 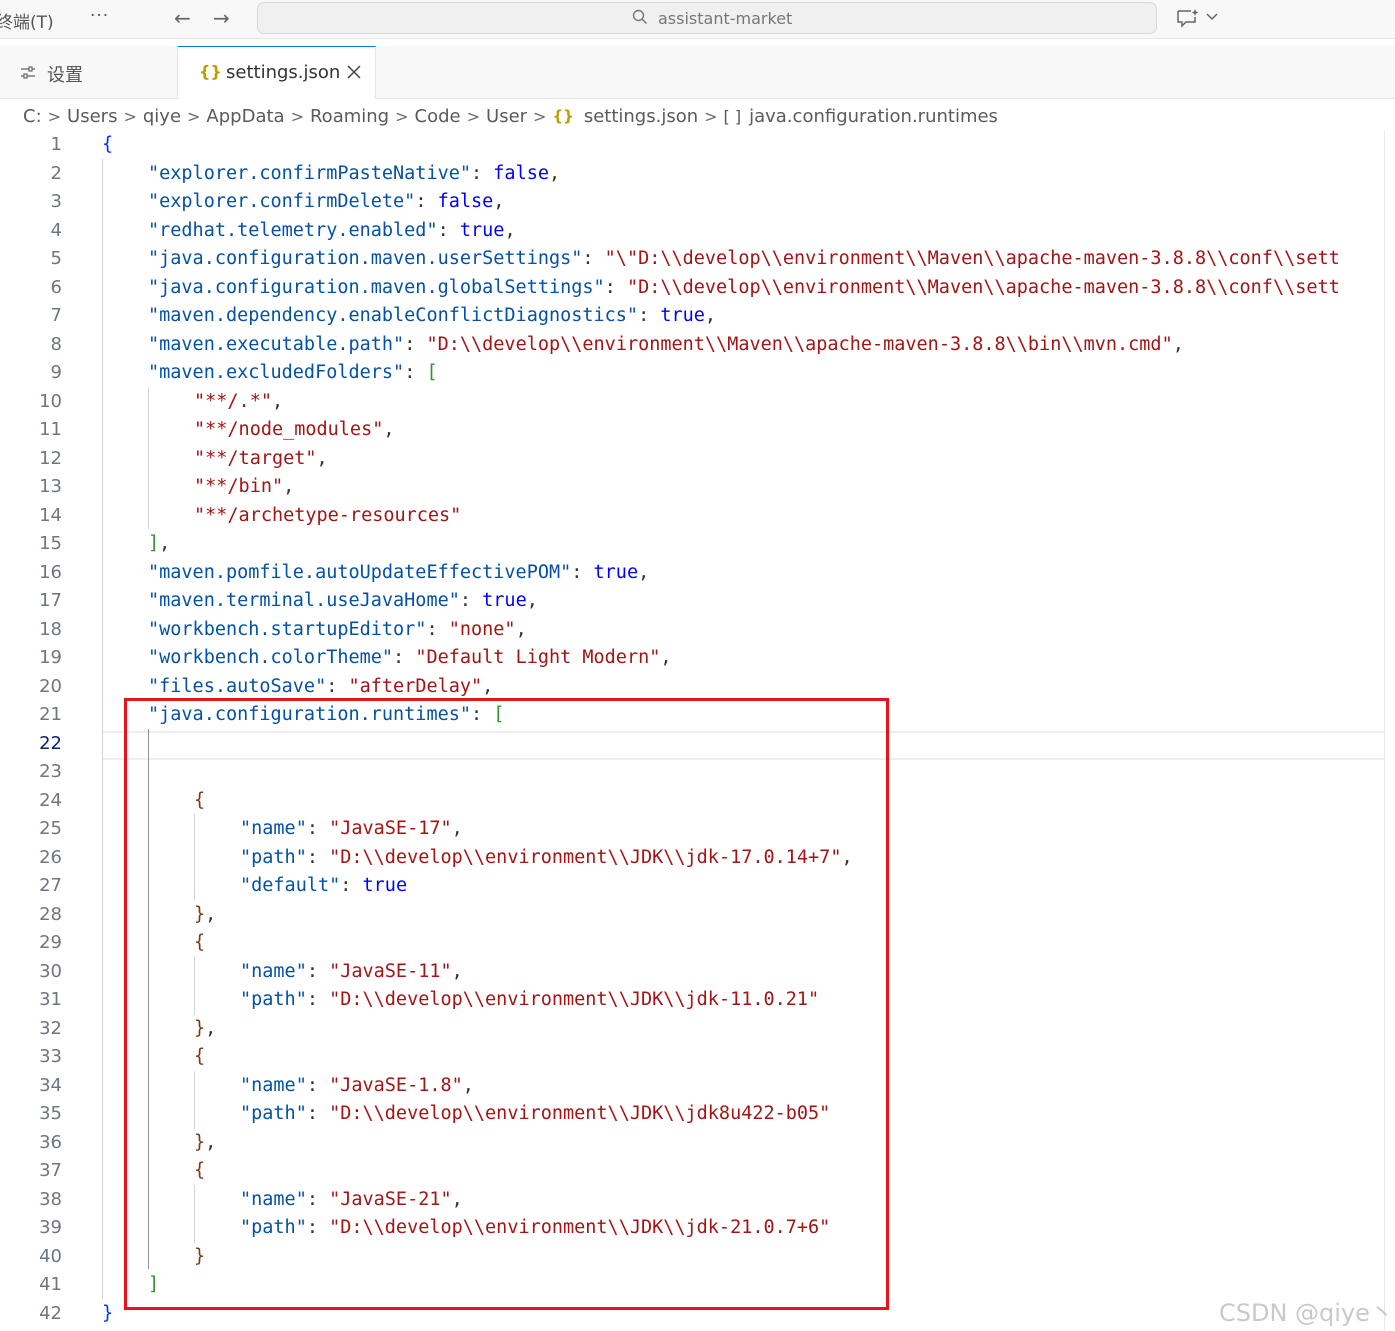 I want to click on code-token: "Default Light Modern", so click(x=538, y=657).